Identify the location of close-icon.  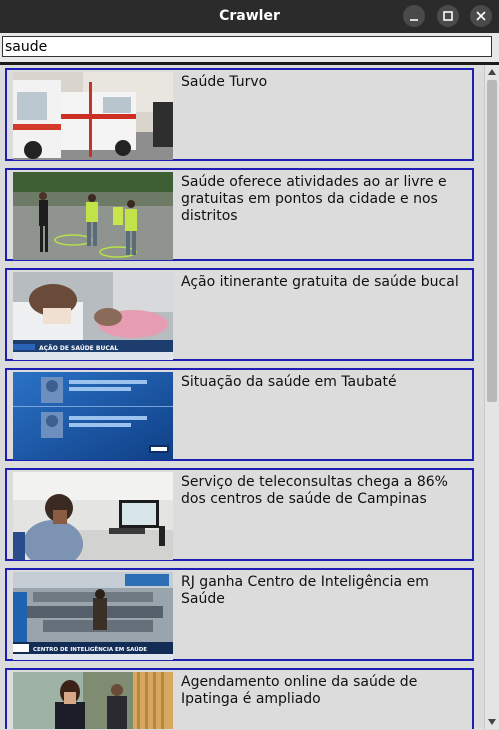
(481, 16).